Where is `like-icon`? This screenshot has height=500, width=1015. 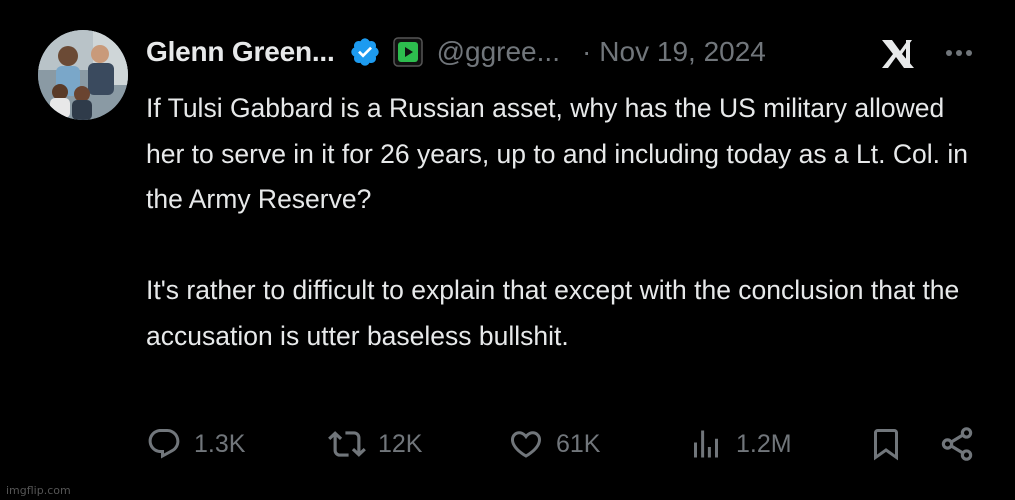
like-icon is located at coordinates (526, 444).